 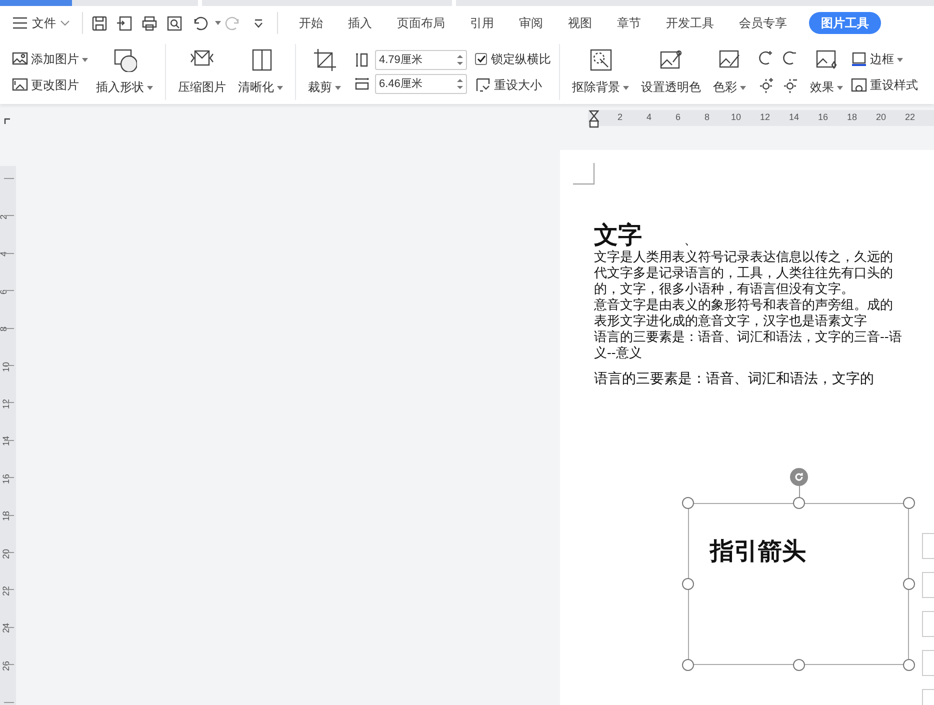 I want to click on size-field: 4.79厘米, so click(x=421, y=60).